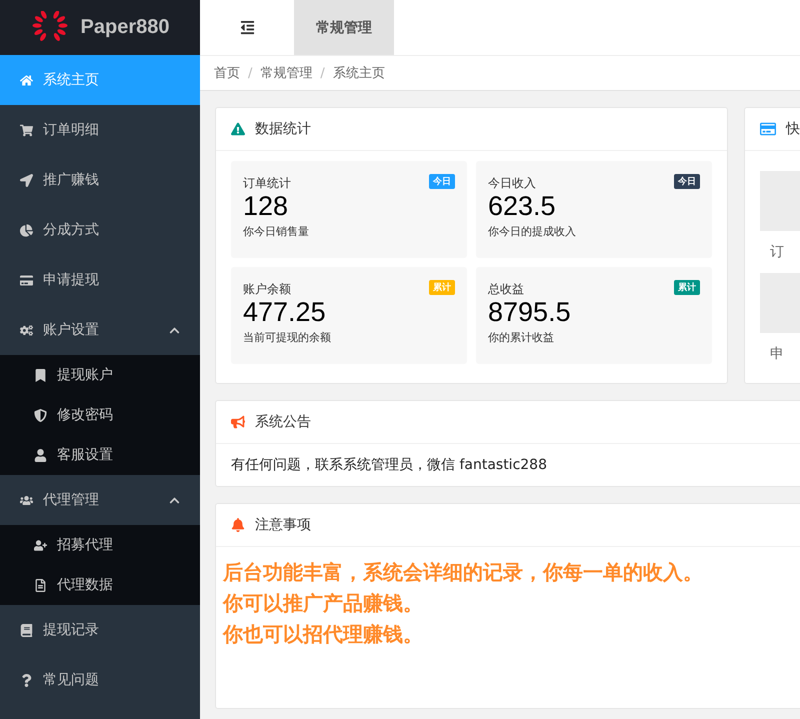 This screenshot has height=719, width=800. I want to click on sidebar-item: 代理管理, so click(100, 500).